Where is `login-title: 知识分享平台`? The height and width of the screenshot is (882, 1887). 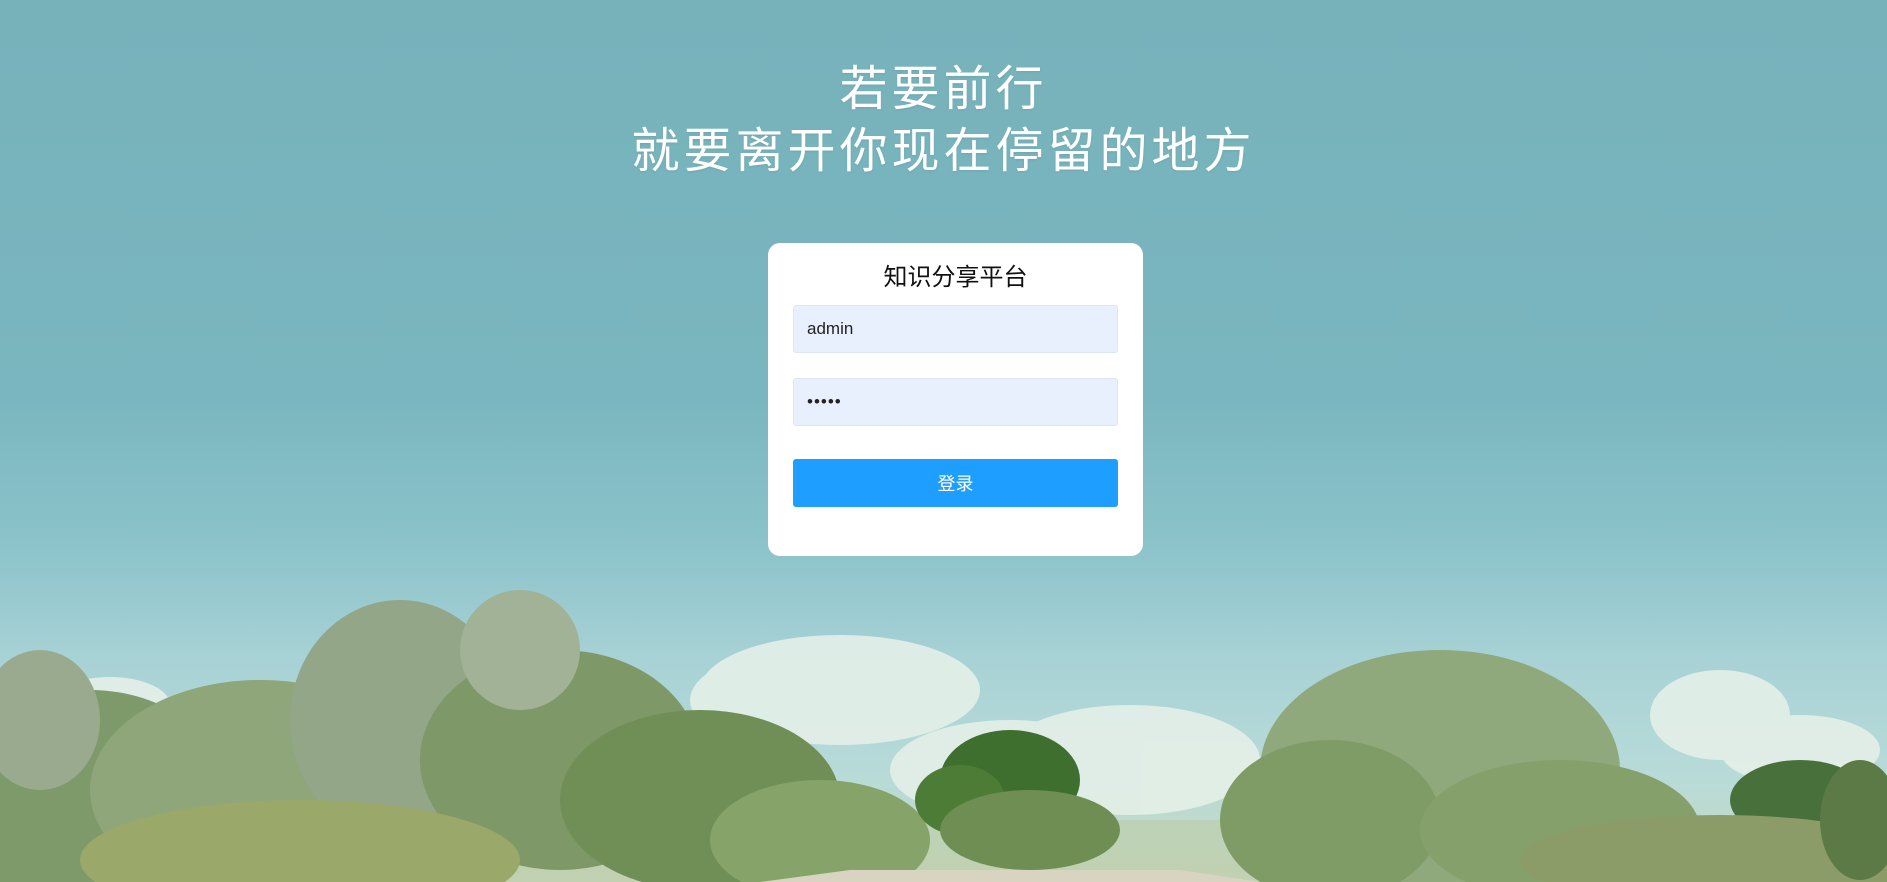 login-title: 知识分享平台 is located at coordinates (955, 277).